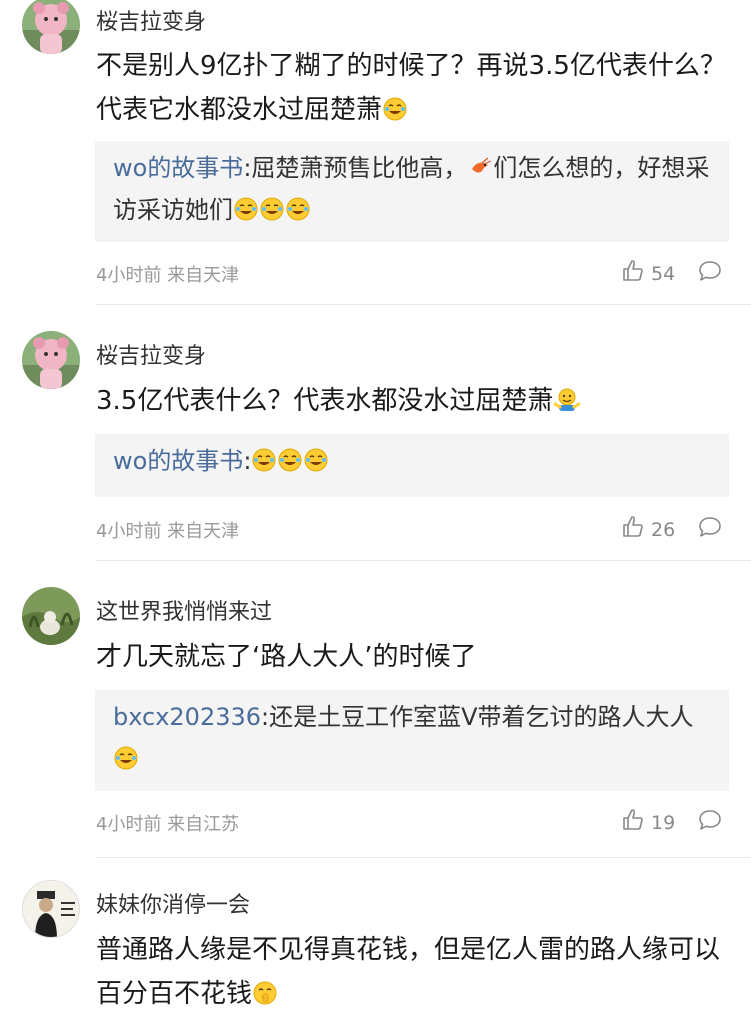 The width and height of the screenshot is (751, 1024). Describe the element at coordinates (663, 273) in the screenshot. I see `like-count: 54` at that location.